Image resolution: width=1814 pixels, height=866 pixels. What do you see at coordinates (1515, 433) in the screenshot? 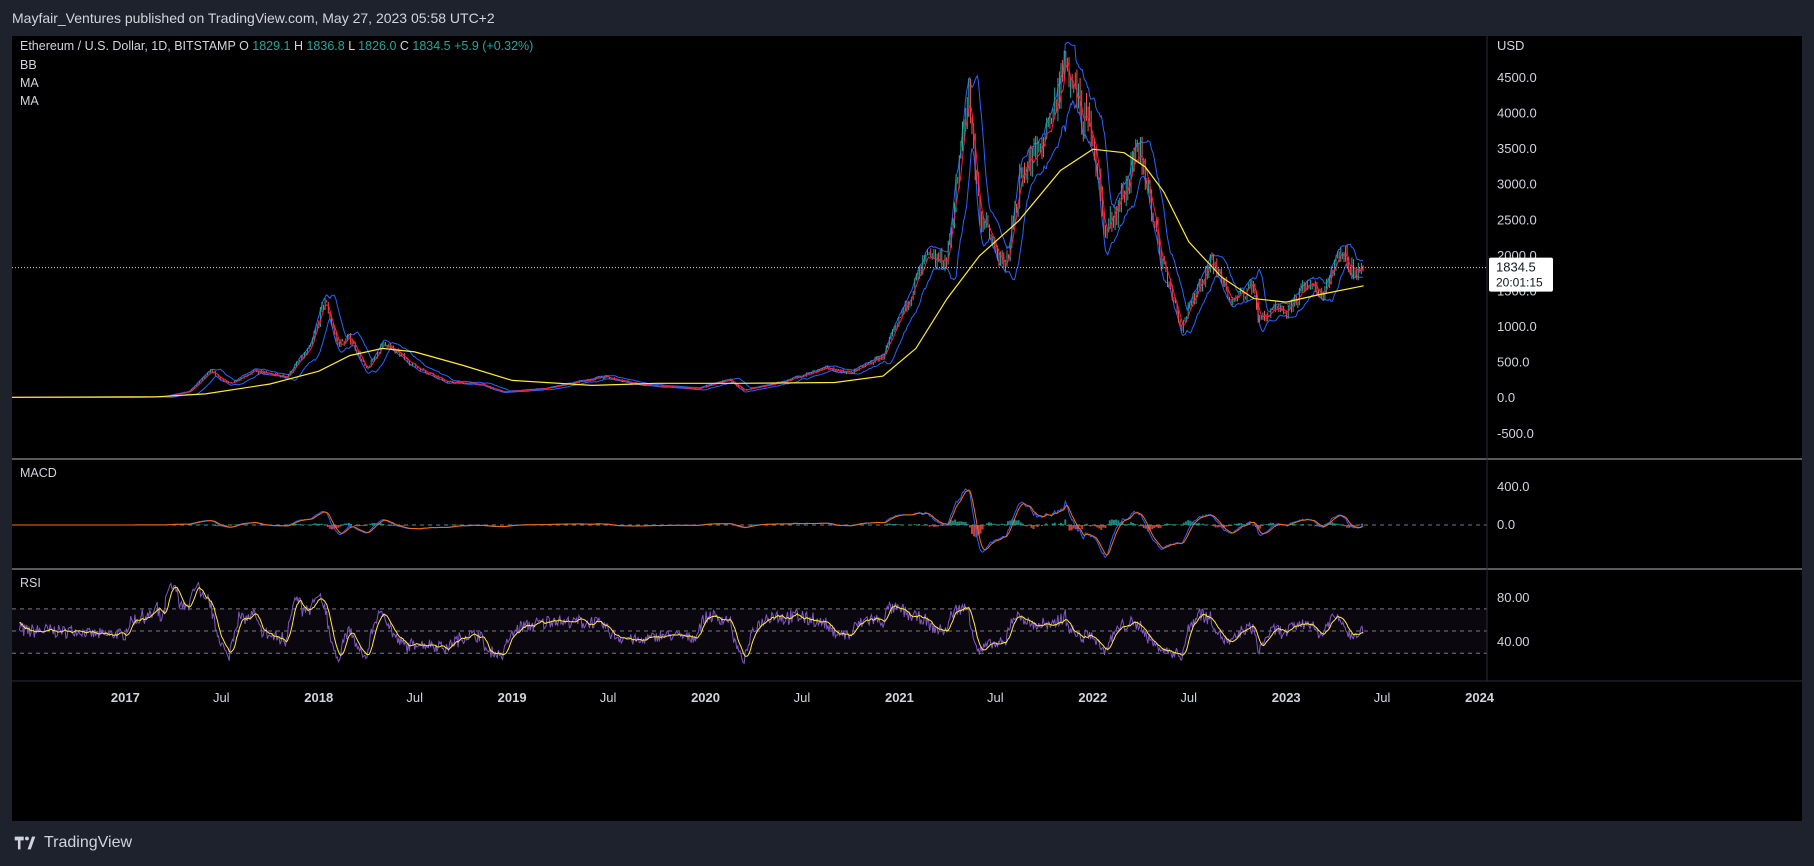
I see `price-tick-label: -500.0` at bounding box center [1515, 433].